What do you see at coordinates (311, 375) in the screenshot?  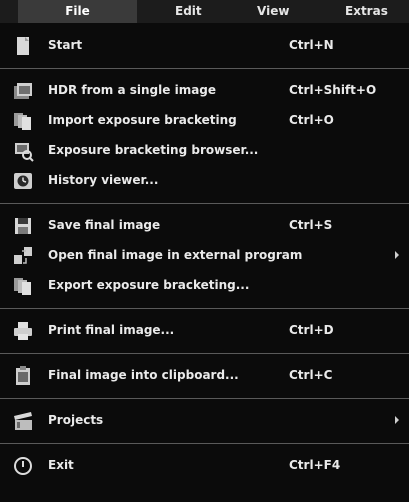 I see `menu-item-shortcut: Ctrl+C` at bounding box center [311, 375].